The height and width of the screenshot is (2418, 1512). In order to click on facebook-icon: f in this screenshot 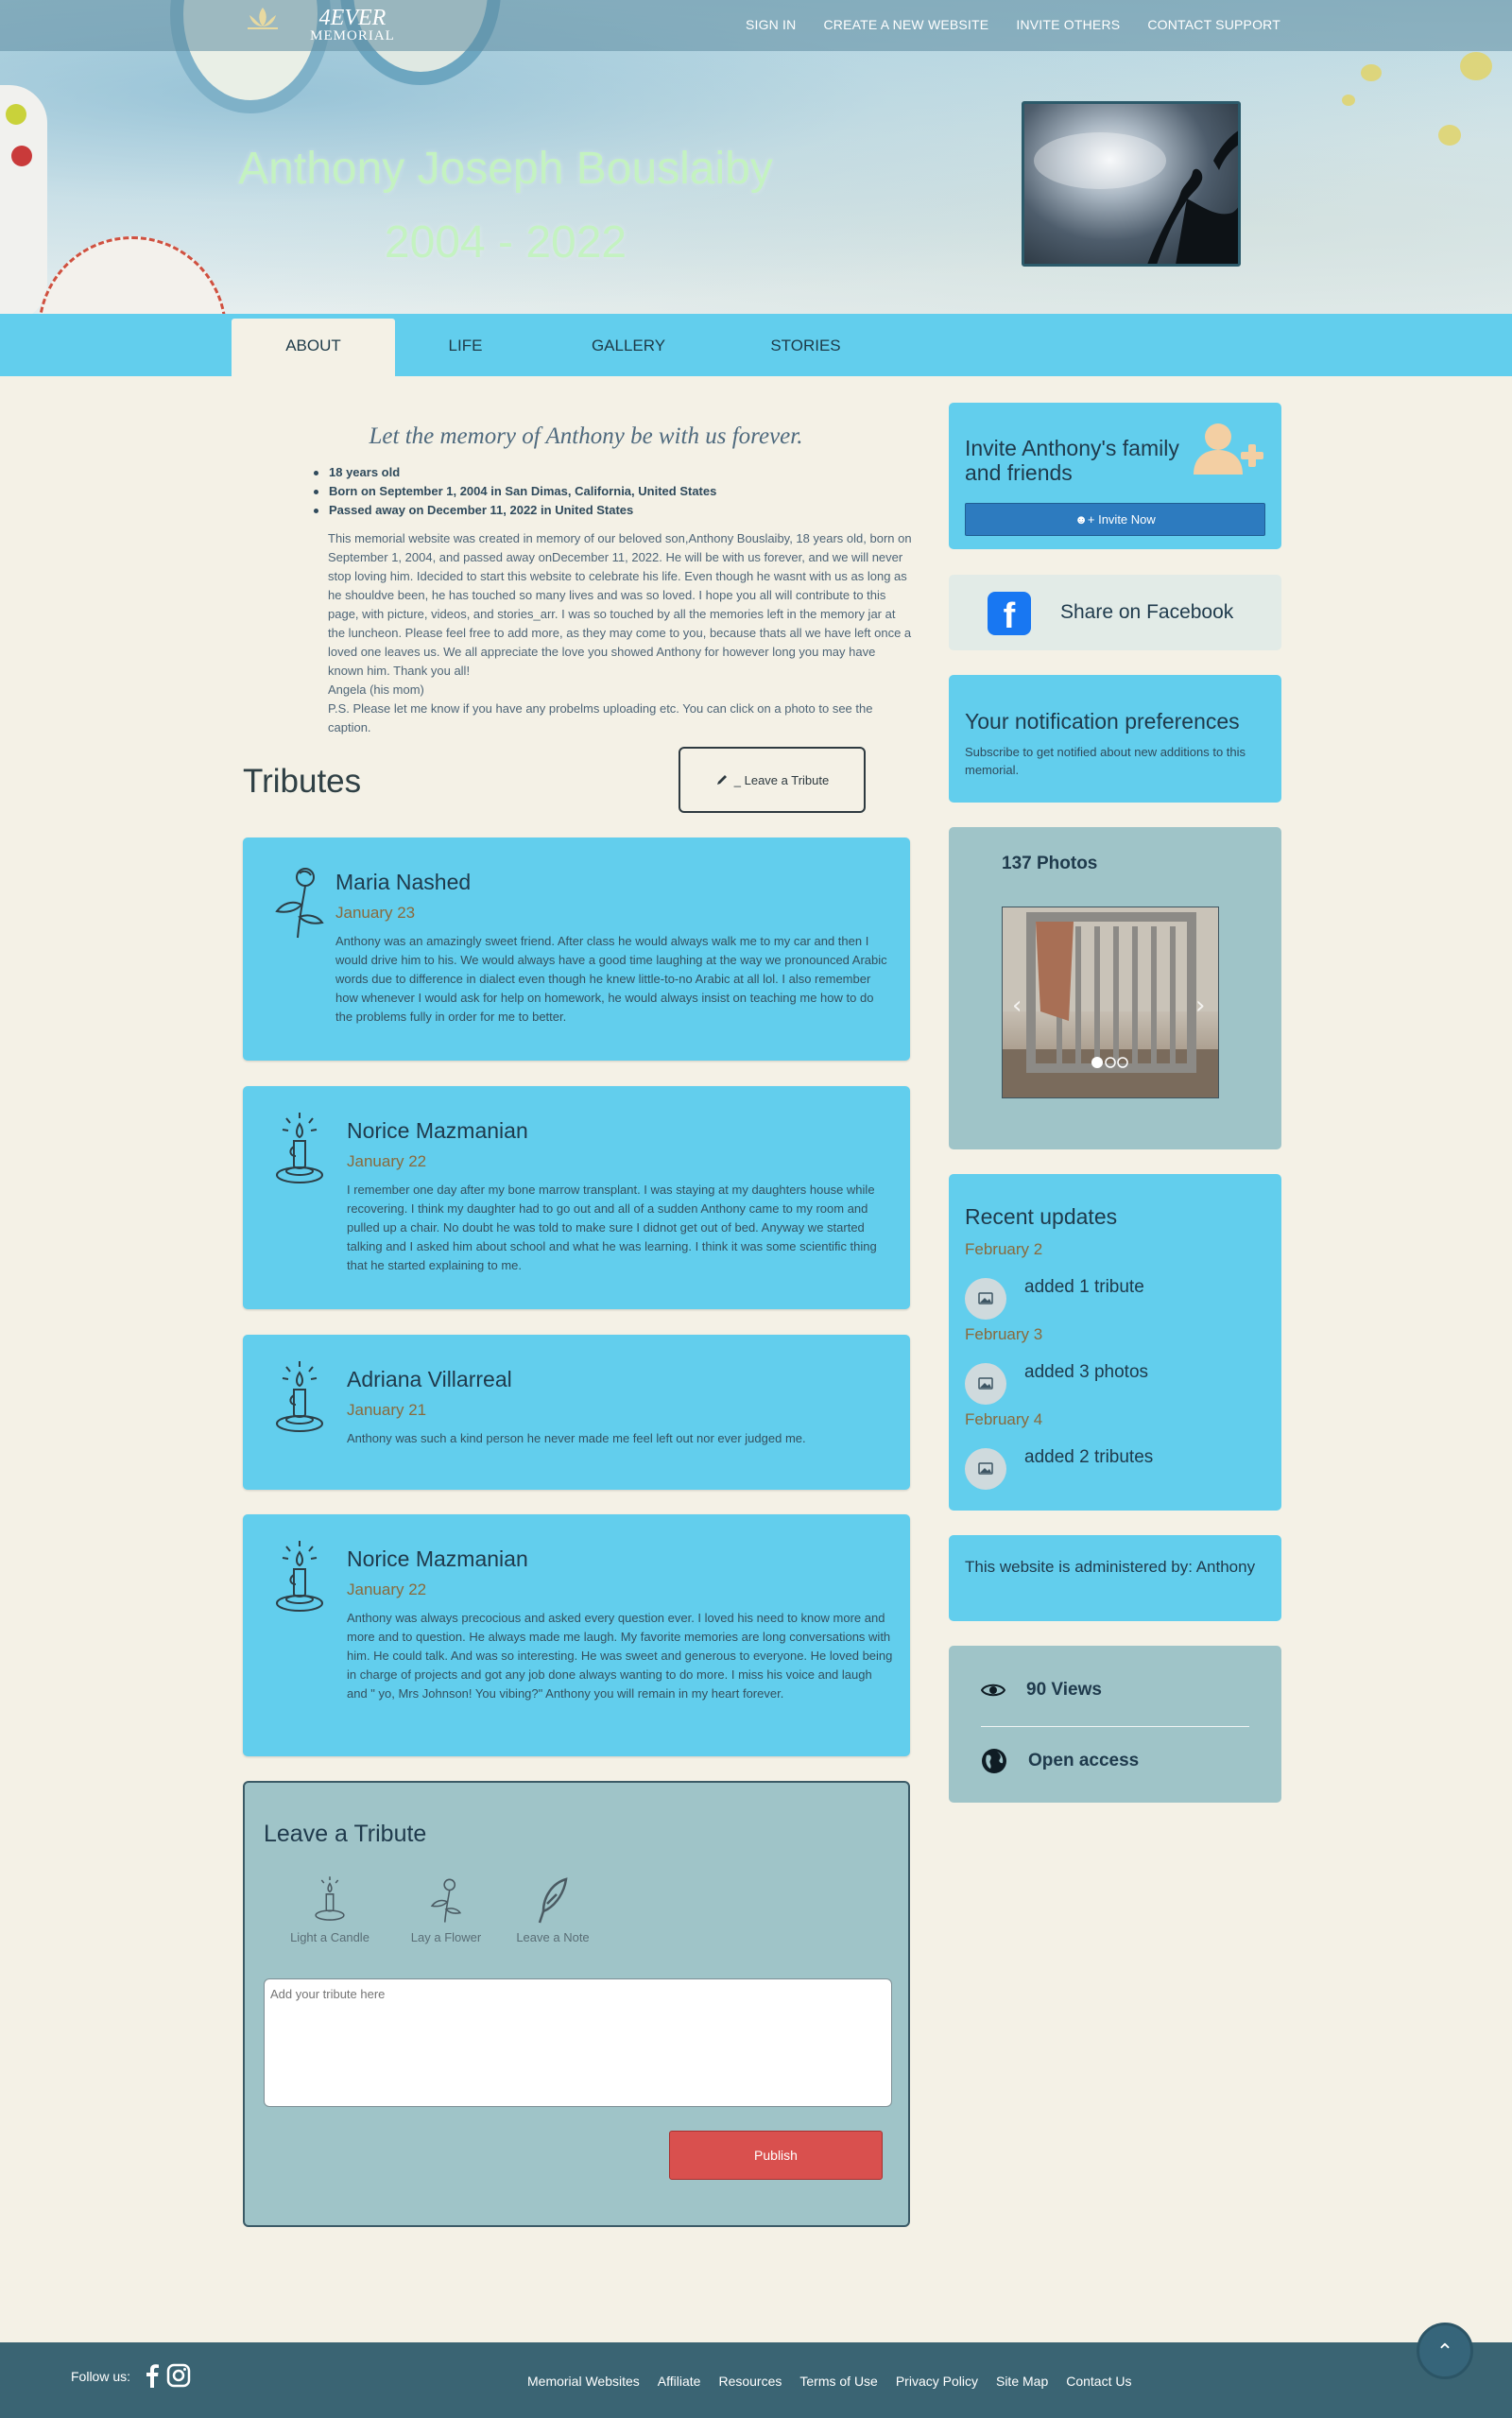, I will do `click(1009, 614)`.